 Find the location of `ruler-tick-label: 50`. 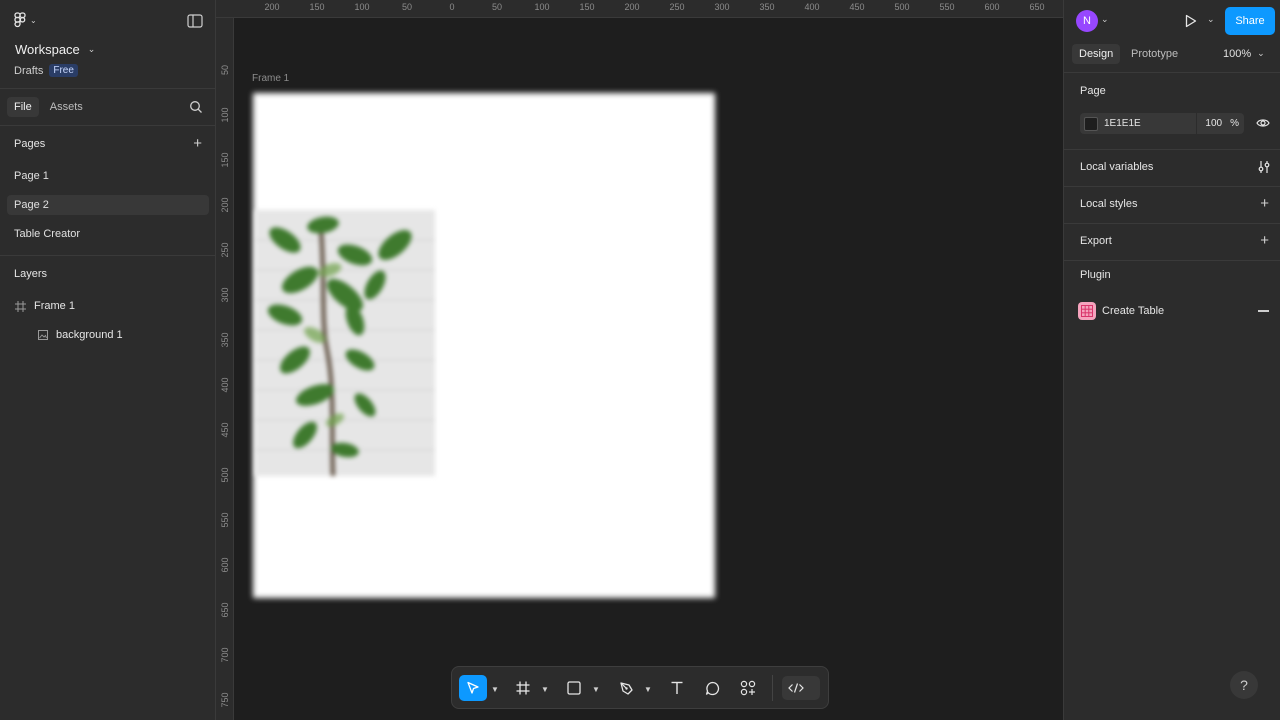

ruler-tick-label: 50 is located at coordinates (225, 70).